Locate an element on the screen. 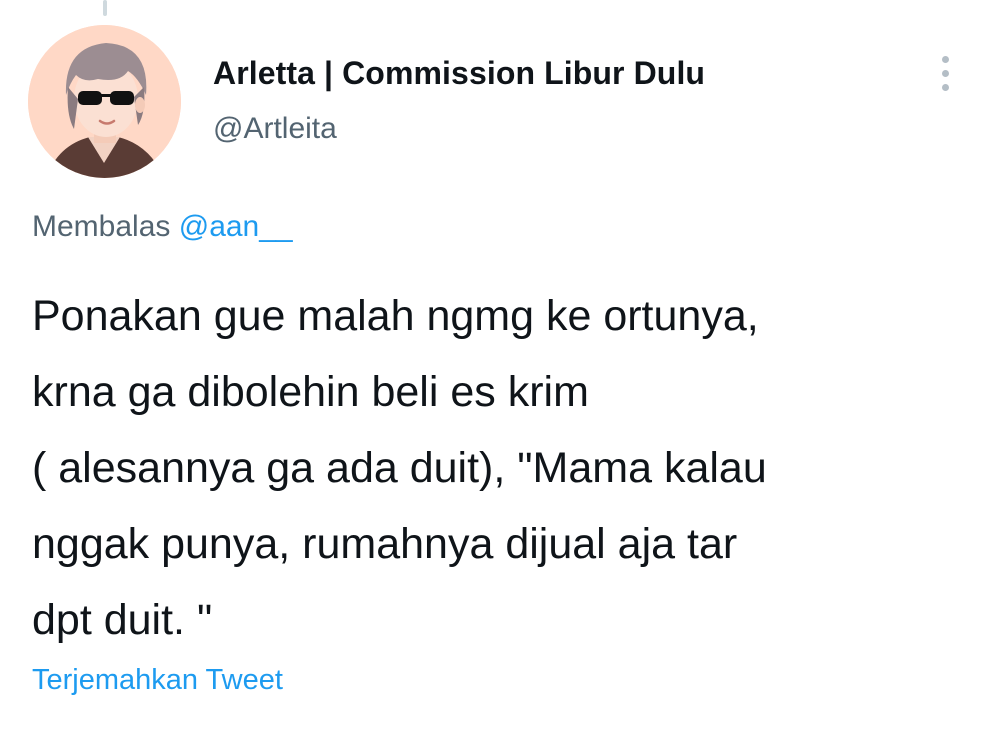  reply-context: Membalas @aan__ is located at coordinates (162, 227).